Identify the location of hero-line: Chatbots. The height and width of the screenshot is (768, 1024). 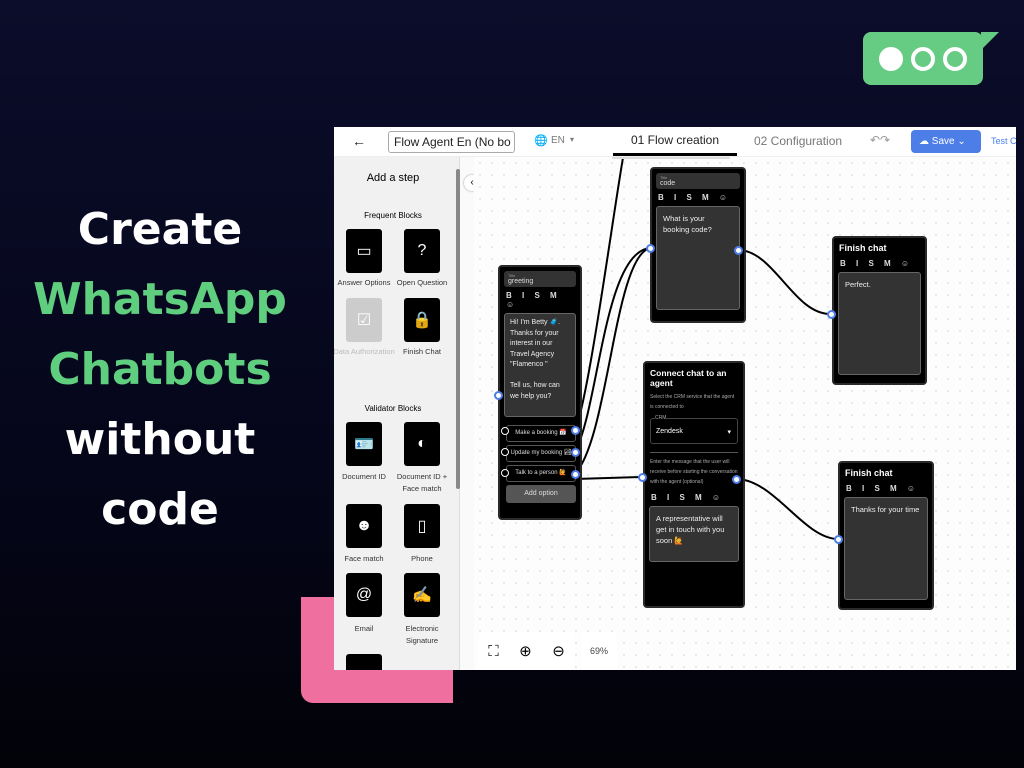
(160, 369).